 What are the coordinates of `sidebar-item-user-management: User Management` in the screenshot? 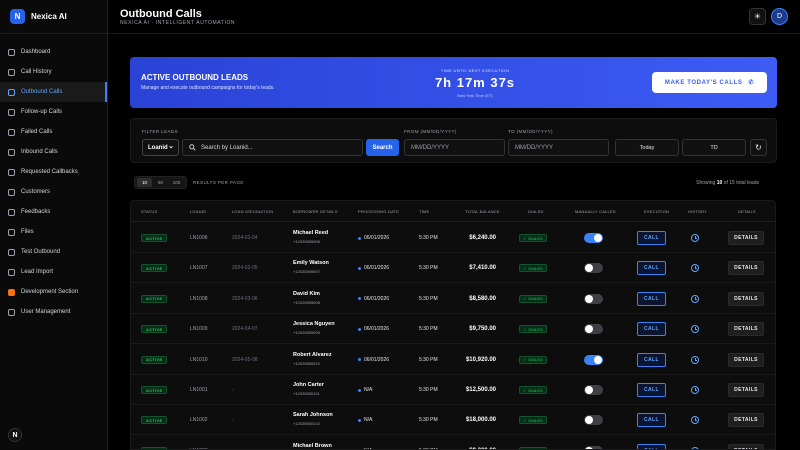 It's located at (53, 312).